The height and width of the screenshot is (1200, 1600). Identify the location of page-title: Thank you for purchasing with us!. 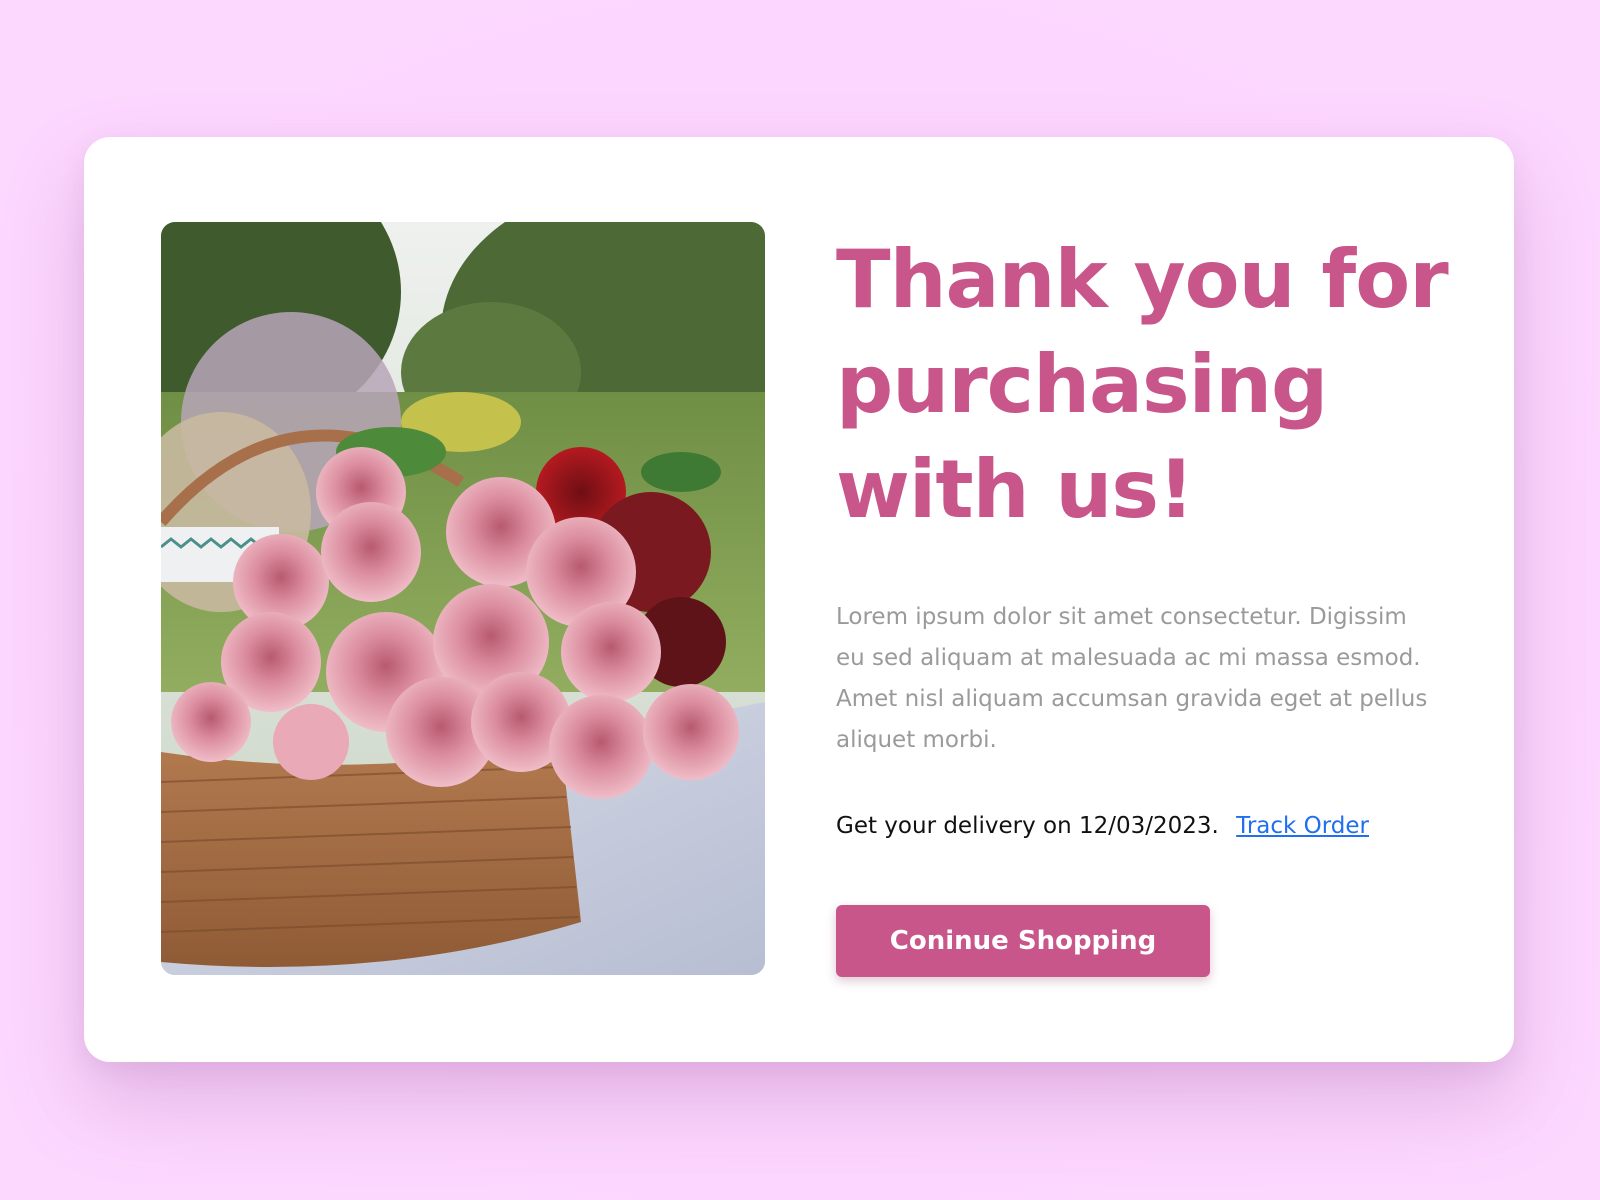
(1142, 384).